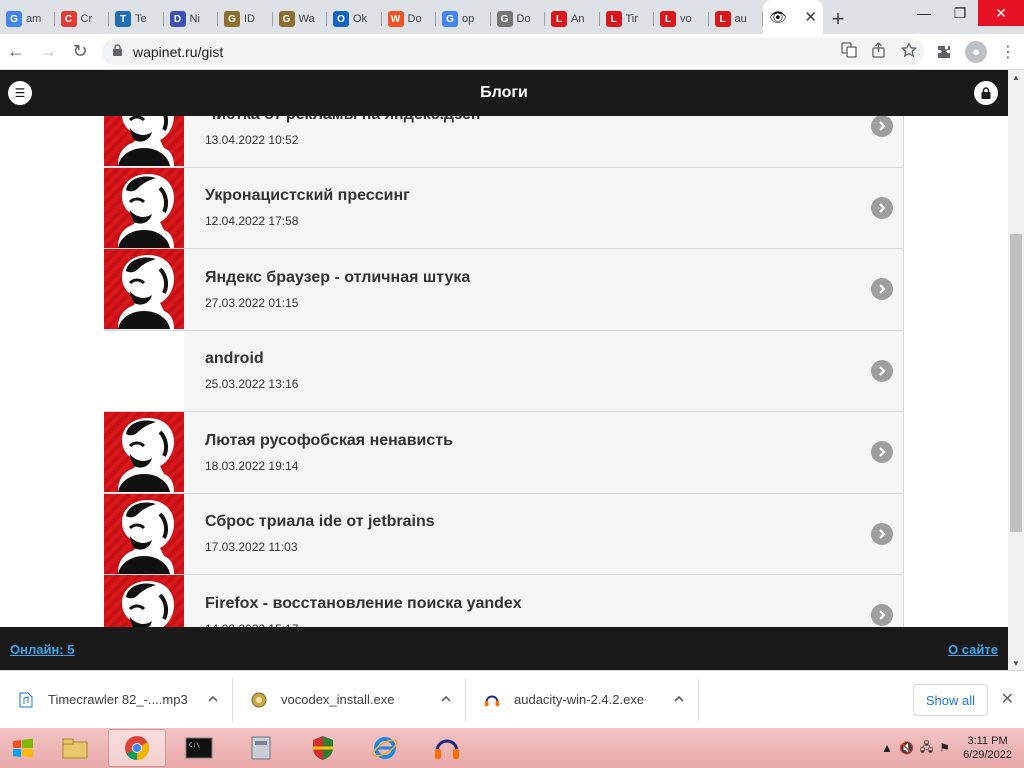 This screenshot has width=1024, height=768. What do you see at coordinates (82, 19) in the screenshot?
I see `browser-tab: C Cr` at bounding box center [82, 19].